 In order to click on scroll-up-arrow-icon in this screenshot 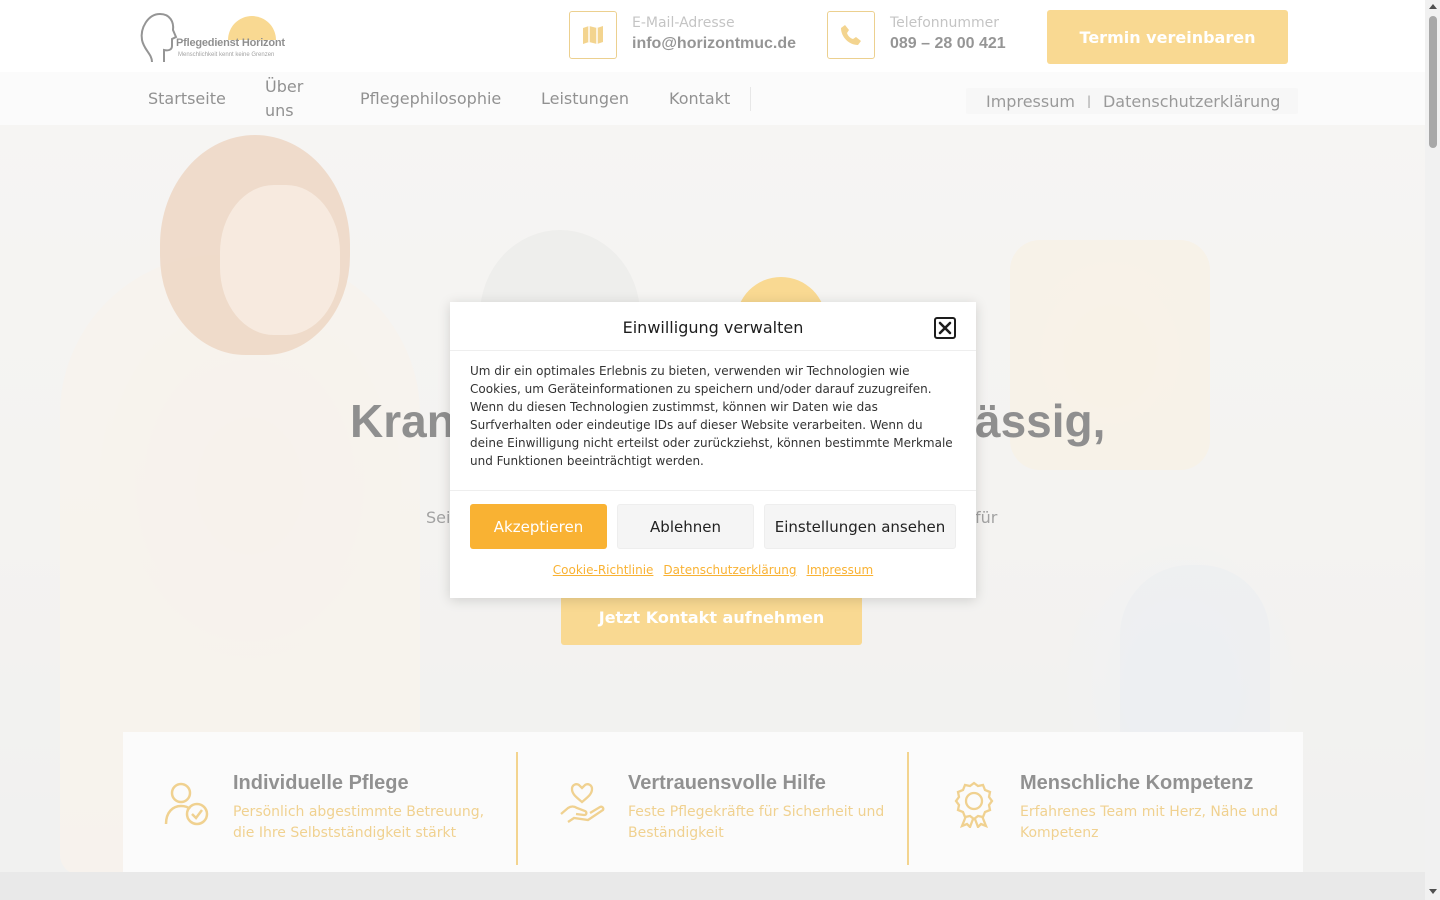, I will do `click(1433, 6)`.